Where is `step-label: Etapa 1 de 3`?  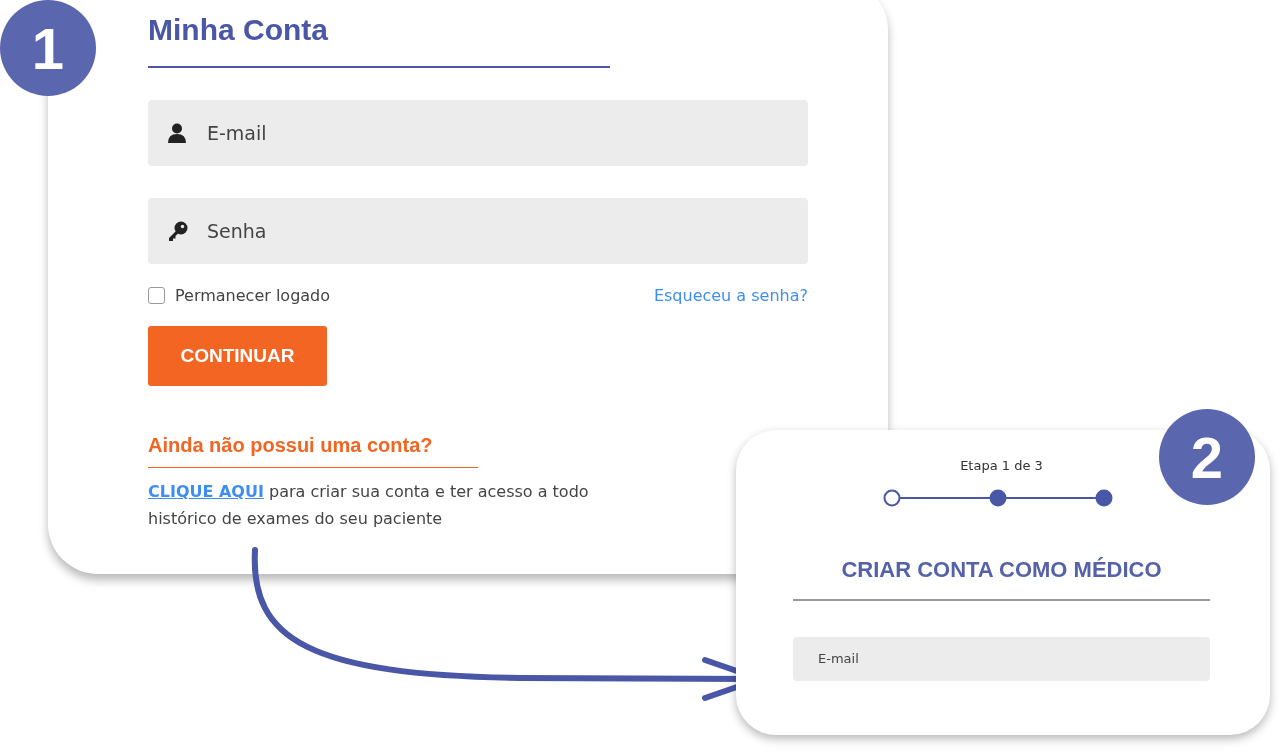 step-label: Etapa 1 de 3 is located at coordinates (1001, 465).